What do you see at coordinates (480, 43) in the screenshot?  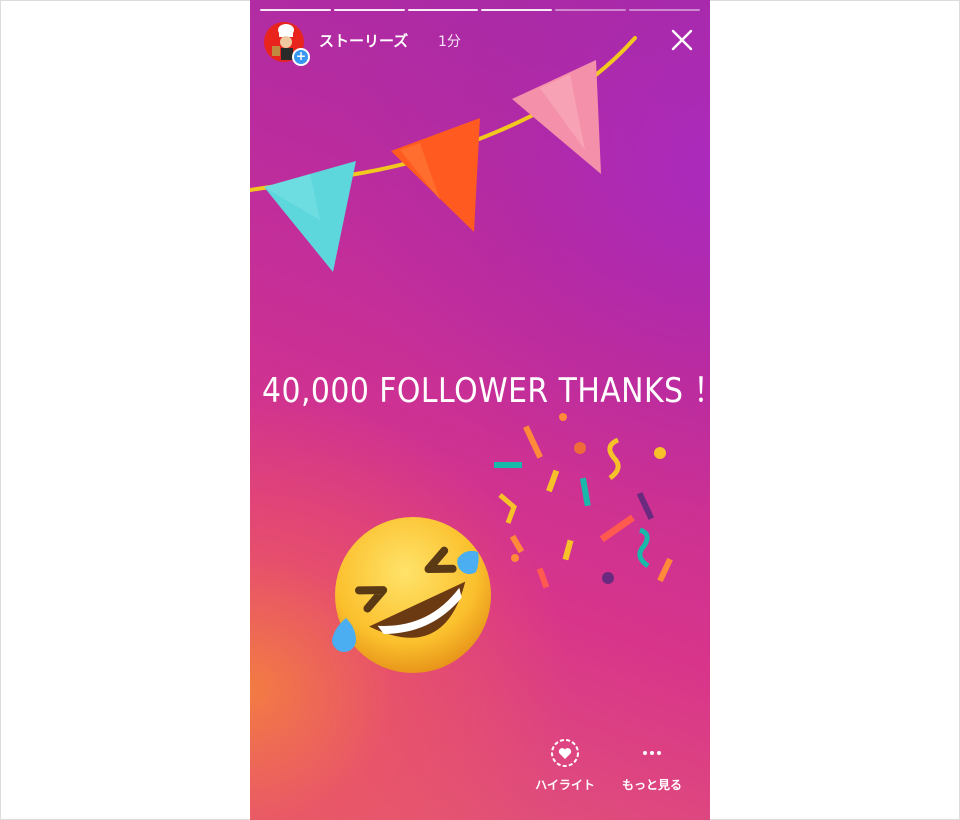 I see `story-header: + ストーリーズ 1分` at bounding box center [480, 43].